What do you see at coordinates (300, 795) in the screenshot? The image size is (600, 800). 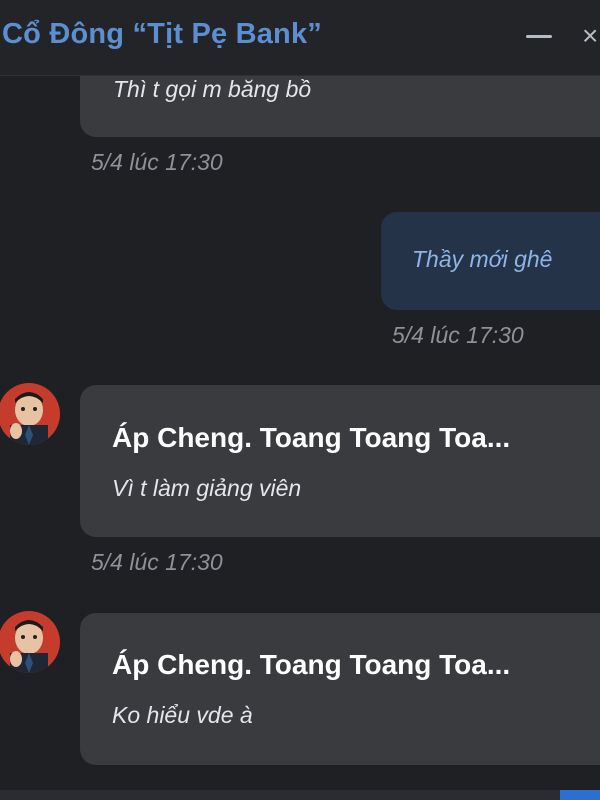 I see `composer-bar` at bounding box center [300, 795].